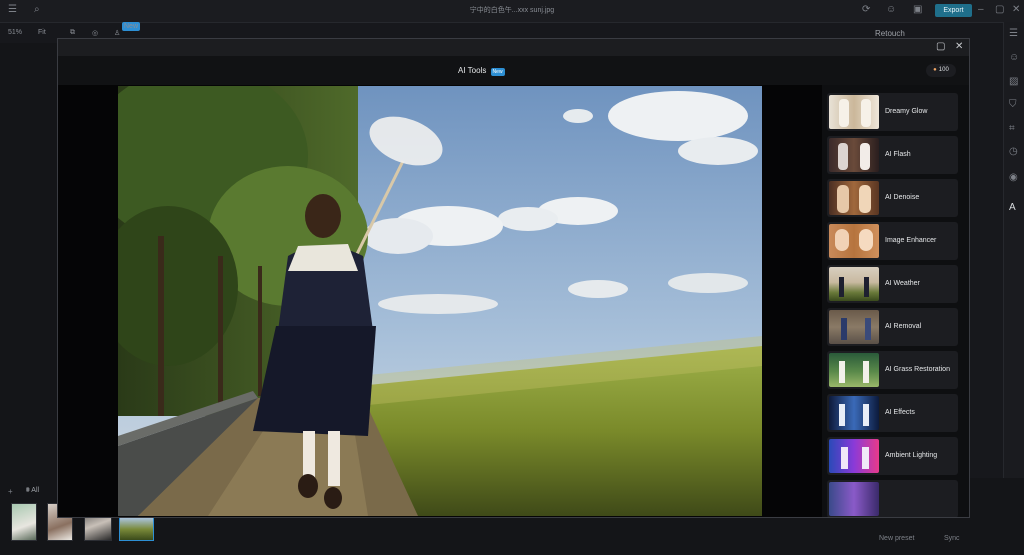 The image size is (1024, 555). What do you see at coordinates (917, 369) in the screenshot?
I see `tool-label: AI Grass Restoration` at bounding box center [917, 369].